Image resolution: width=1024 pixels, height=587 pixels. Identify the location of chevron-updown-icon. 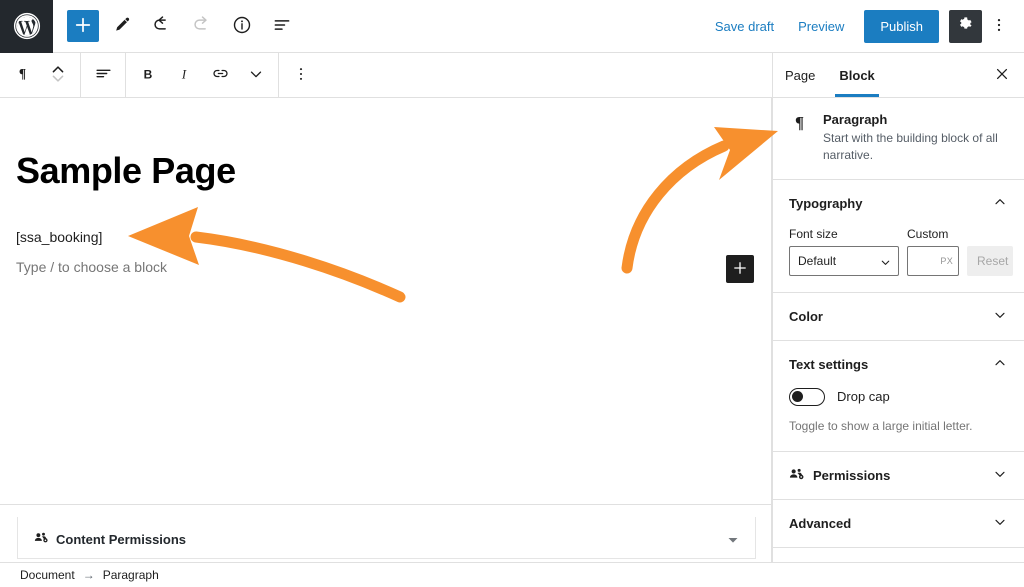
(58, 75).